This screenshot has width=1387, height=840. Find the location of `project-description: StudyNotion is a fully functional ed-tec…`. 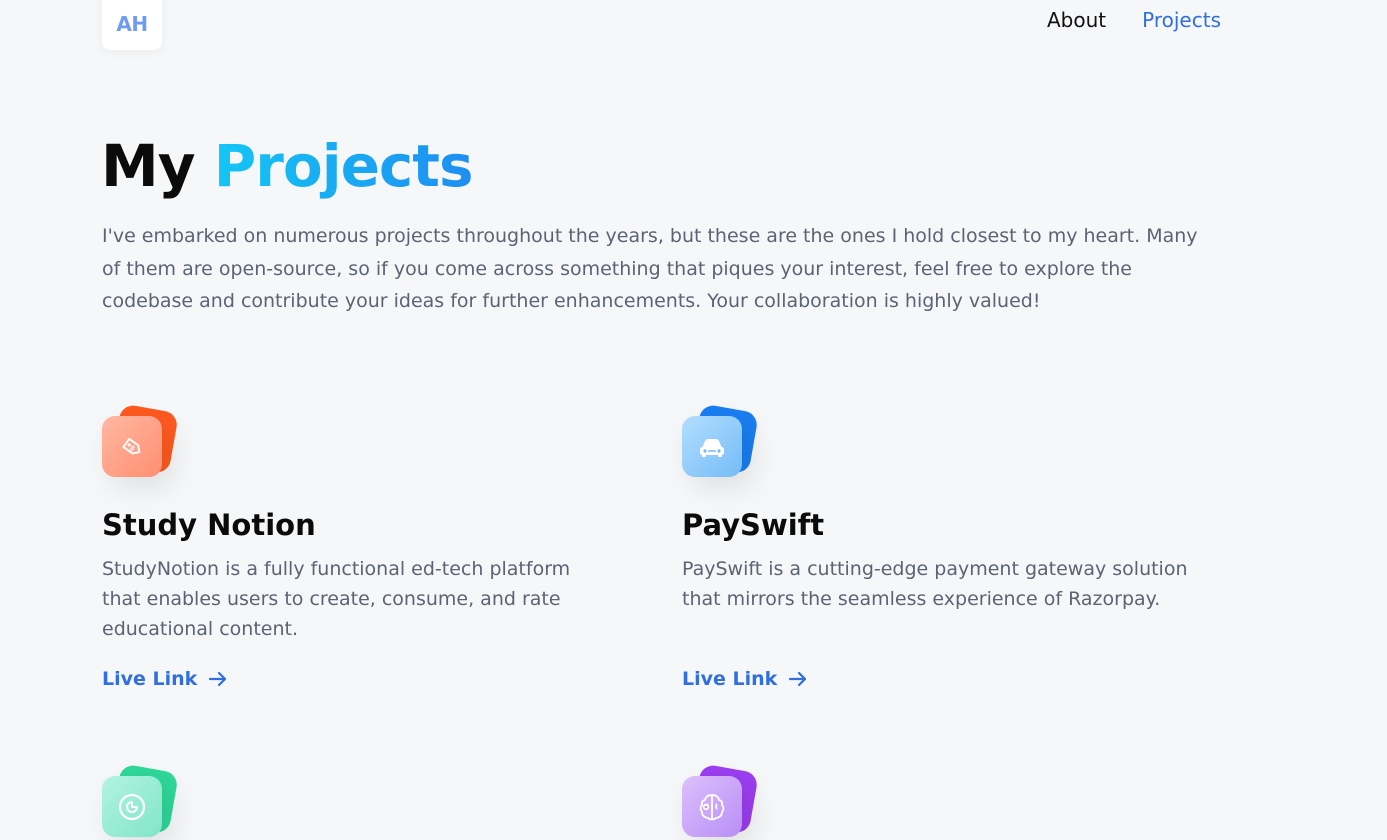

project-description: StudyNotion is a fully functional ed-tec… is located at coordinates (336, 599).